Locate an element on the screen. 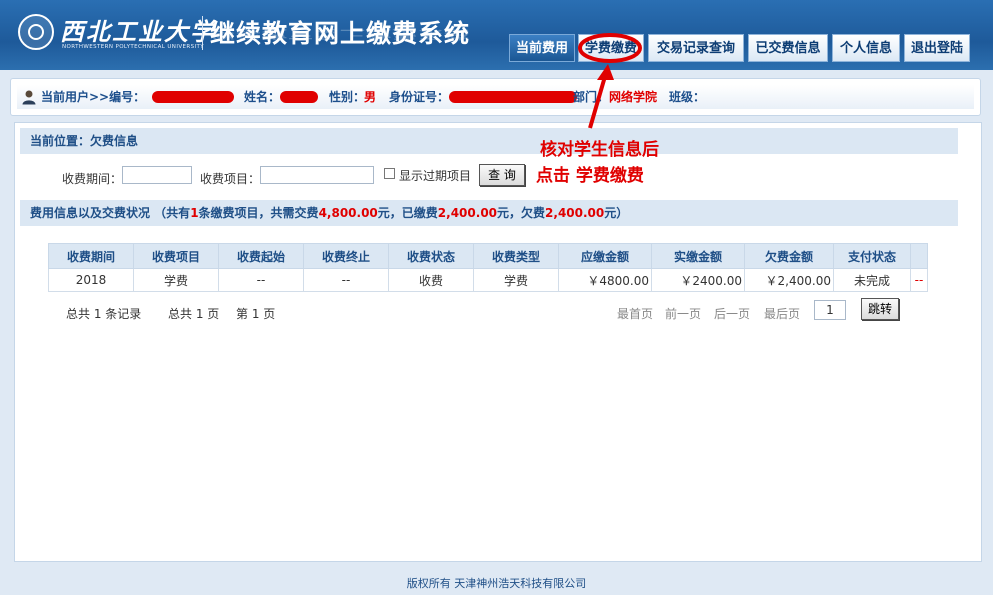 Image resolution: width=993 pixels, height=595 pixels. cell-item: 学费 is located at coordinates (176, 280).